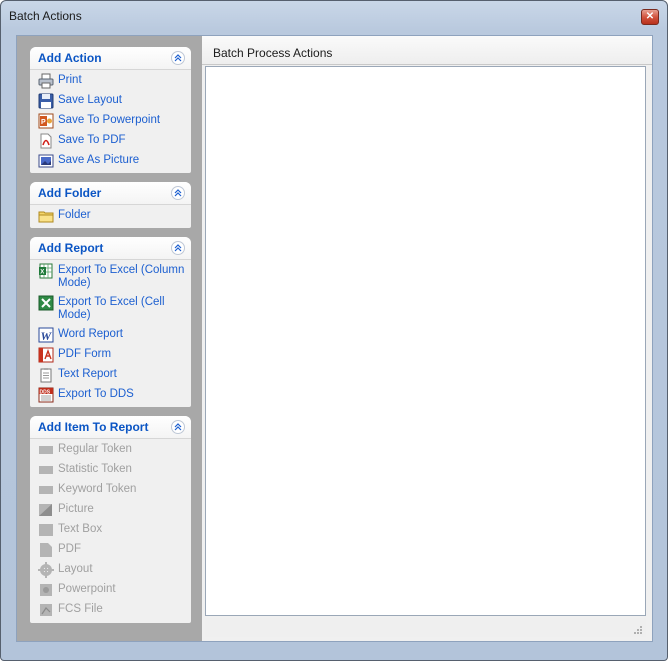 This screenshot has height=663, width=670. What do you see at coordinates (42, 273) in the screenshot?
I see `svg-text: X` at bounding box center [42, 273].